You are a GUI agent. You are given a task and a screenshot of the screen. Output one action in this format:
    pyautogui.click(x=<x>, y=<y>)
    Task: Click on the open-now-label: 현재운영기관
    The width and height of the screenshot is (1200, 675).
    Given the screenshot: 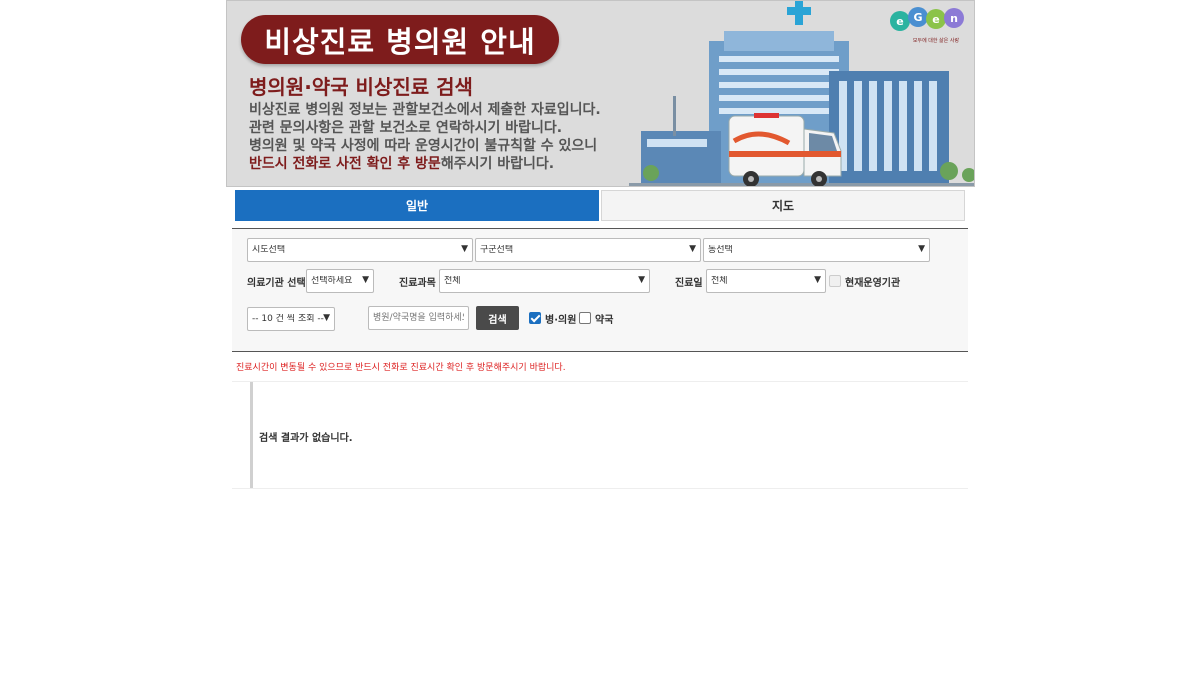 What is the action you would take?
    pyautogui.click(x=873, y=283)
    